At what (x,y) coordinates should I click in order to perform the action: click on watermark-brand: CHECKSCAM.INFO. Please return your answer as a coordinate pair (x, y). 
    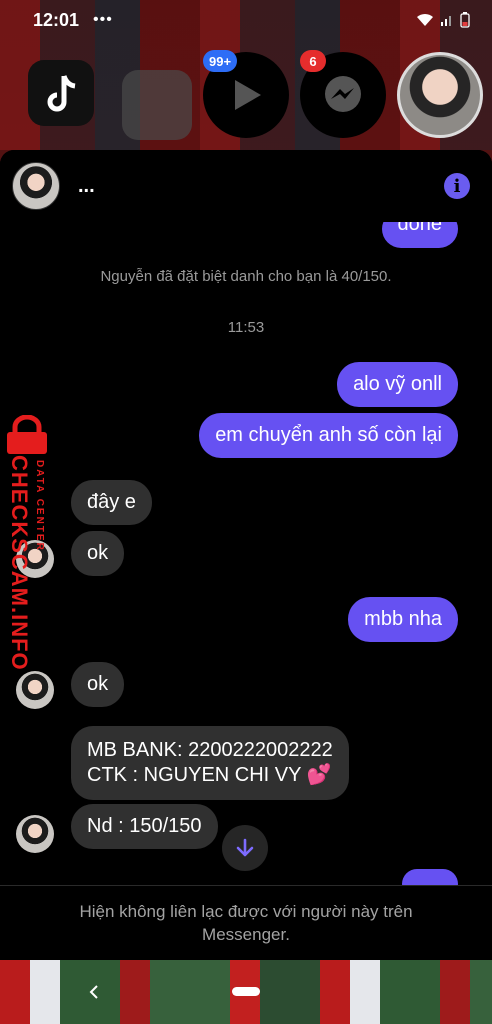
    Looking at the image, I should click on (19, 563).